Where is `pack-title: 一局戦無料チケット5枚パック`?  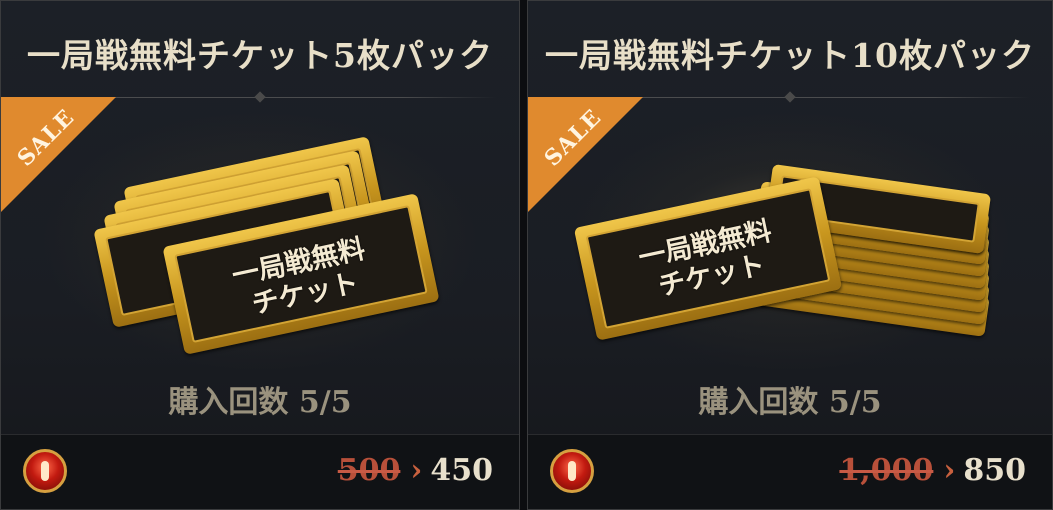
pack-title: 一局戦無料チケット5枚パック is located at coordinates (260, 55).